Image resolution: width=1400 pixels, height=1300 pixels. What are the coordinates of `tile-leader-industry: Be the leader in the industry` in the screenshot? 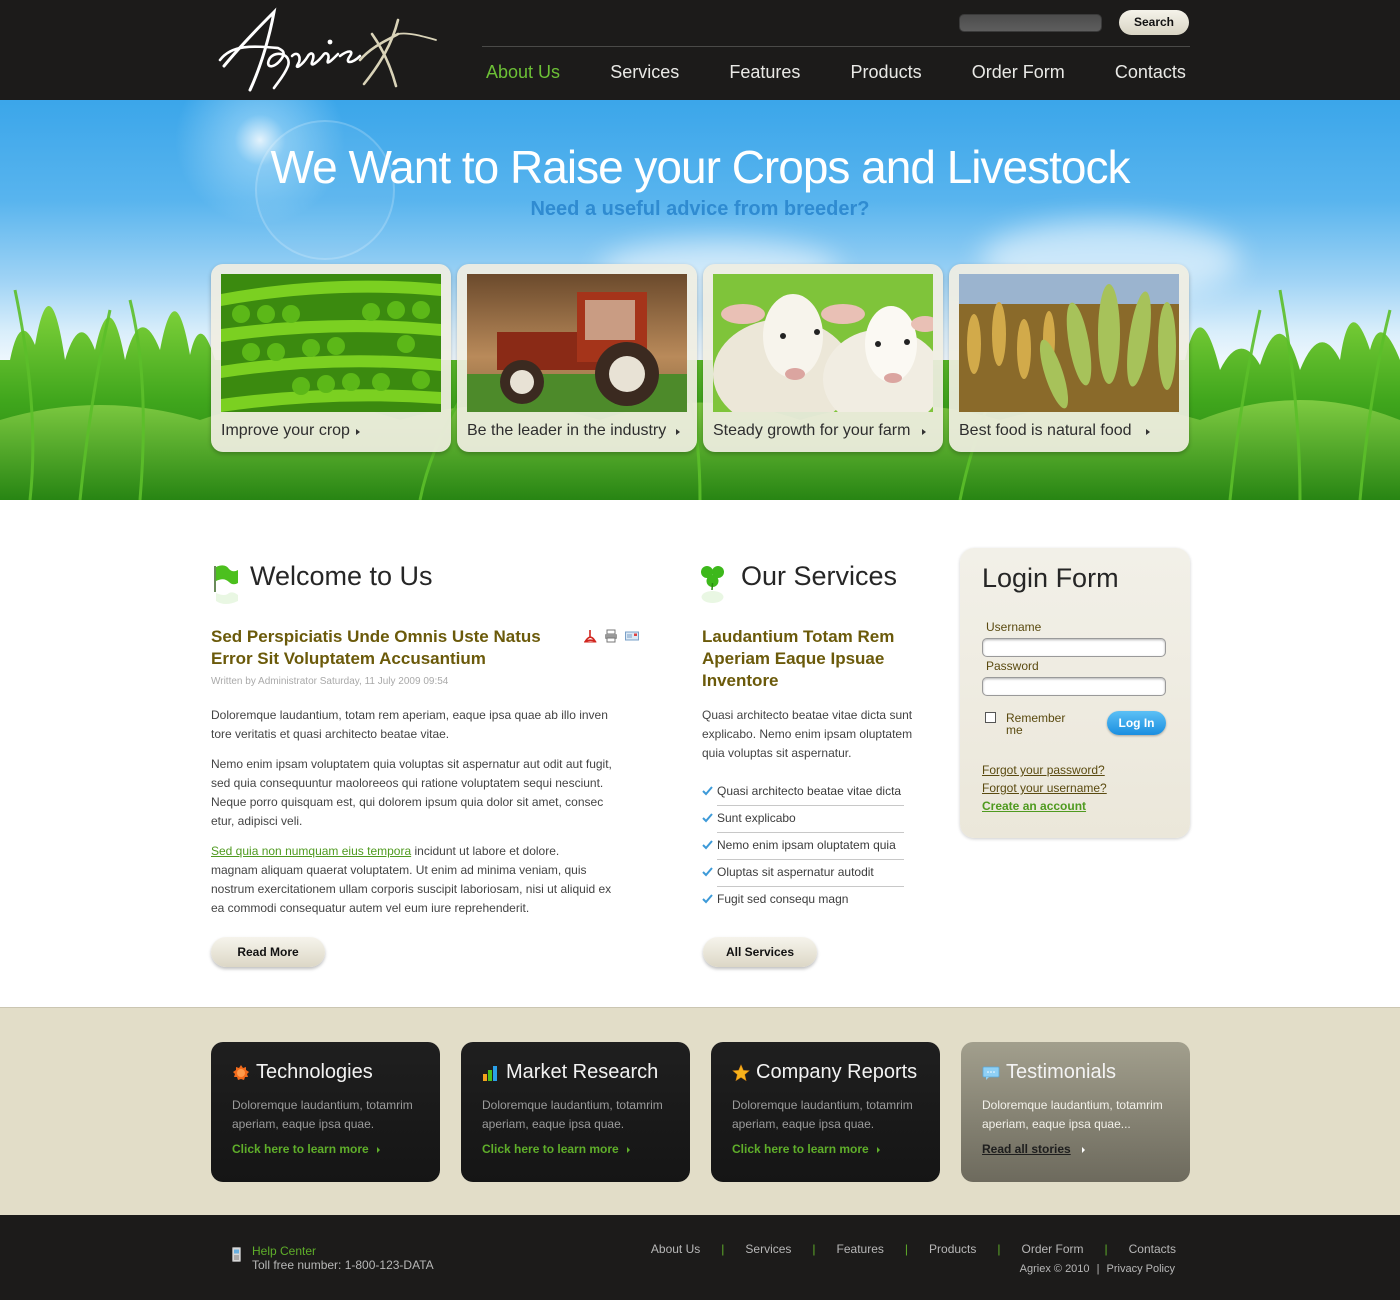 It's located at (577, 358).